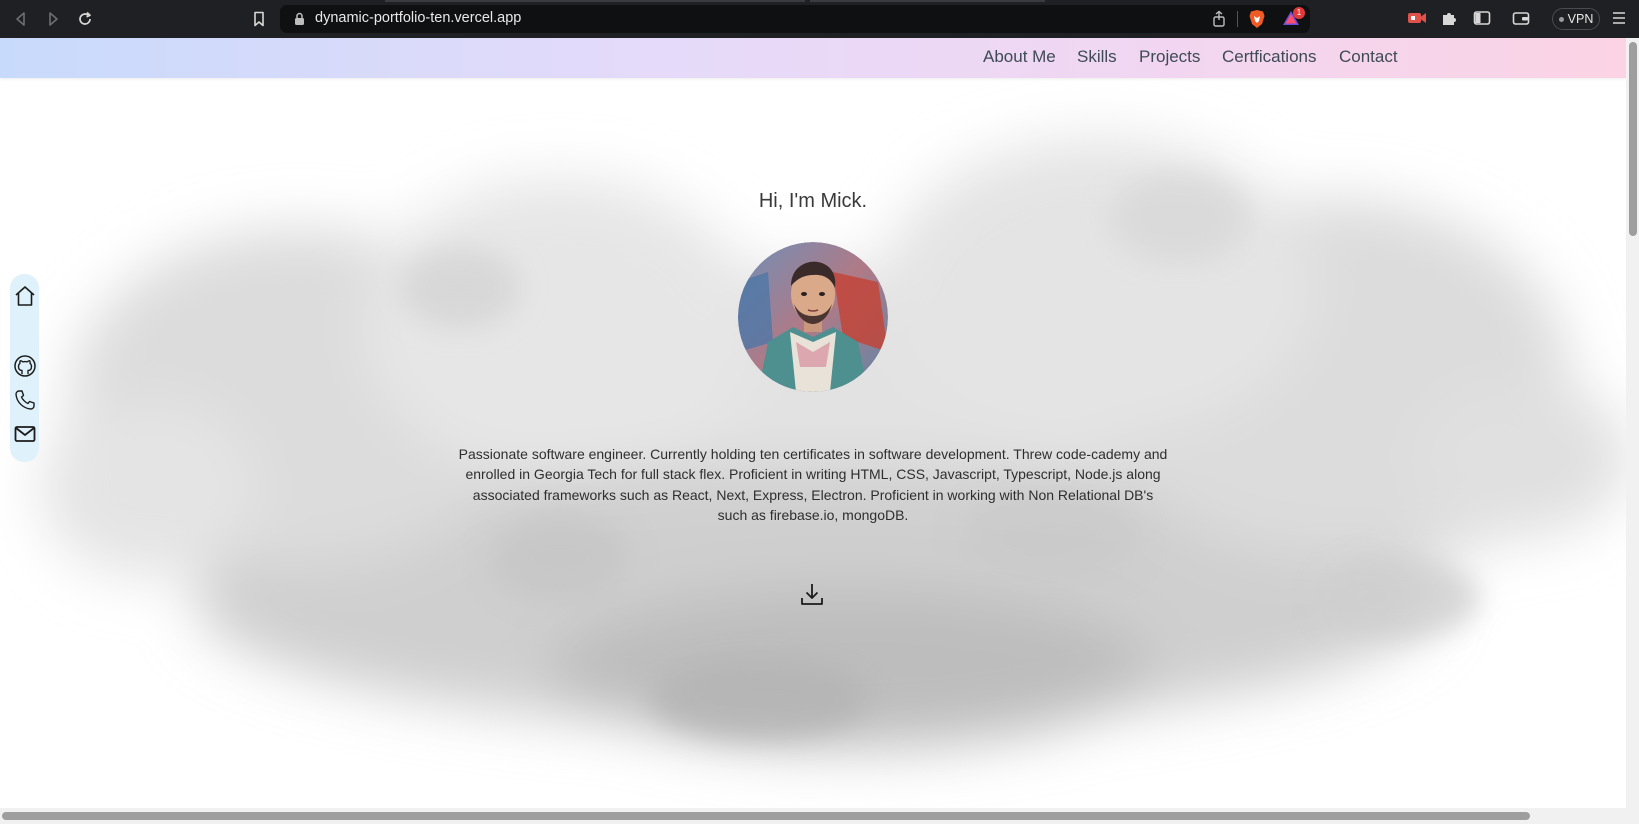 The width and height of the screenshot is (1639, 824). Describe the element at coordinates (1097, 57) in the screenshot. I see `nav-skills: Skills` at that location.